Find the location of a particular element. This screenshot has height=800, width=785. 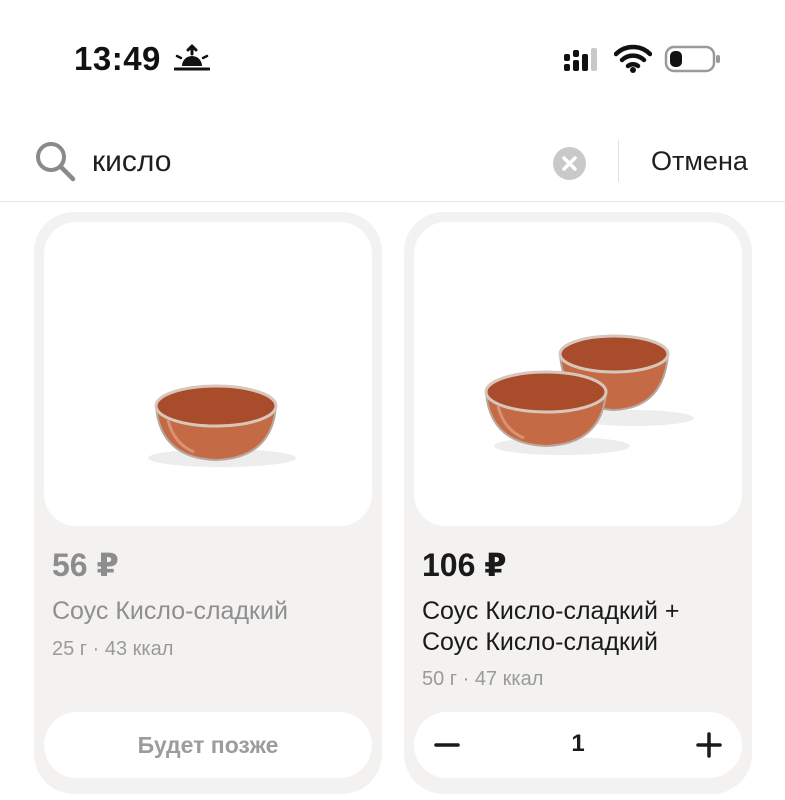

quantity-stepper: 1 is located at coordinates (578, 745).